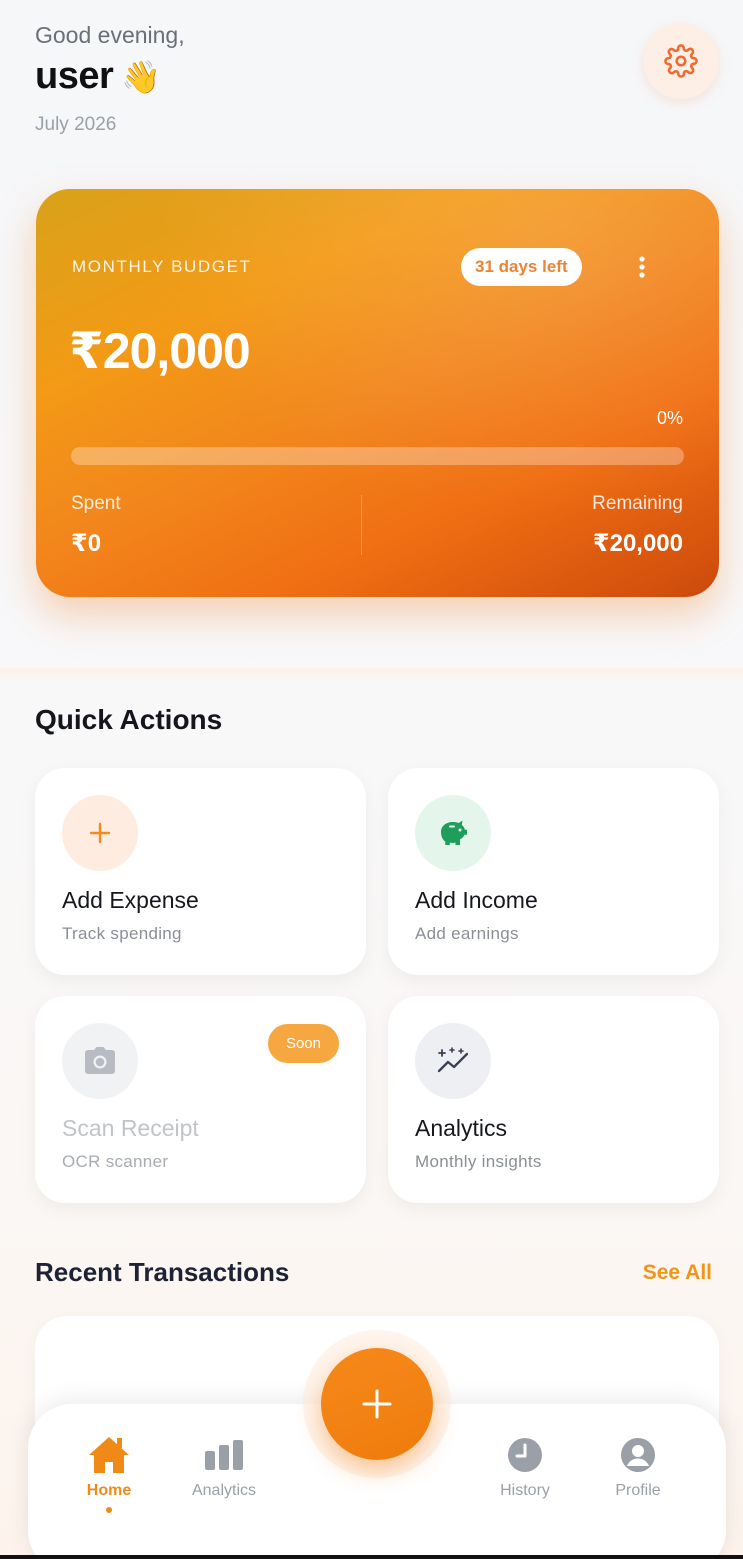 The width and height of the screenshot is (743, 1559). What do you see at coordinates (467, 933) in the screenshot?
I see `add-income-subtitle: Add earnings` at bounding box center [467, 933].